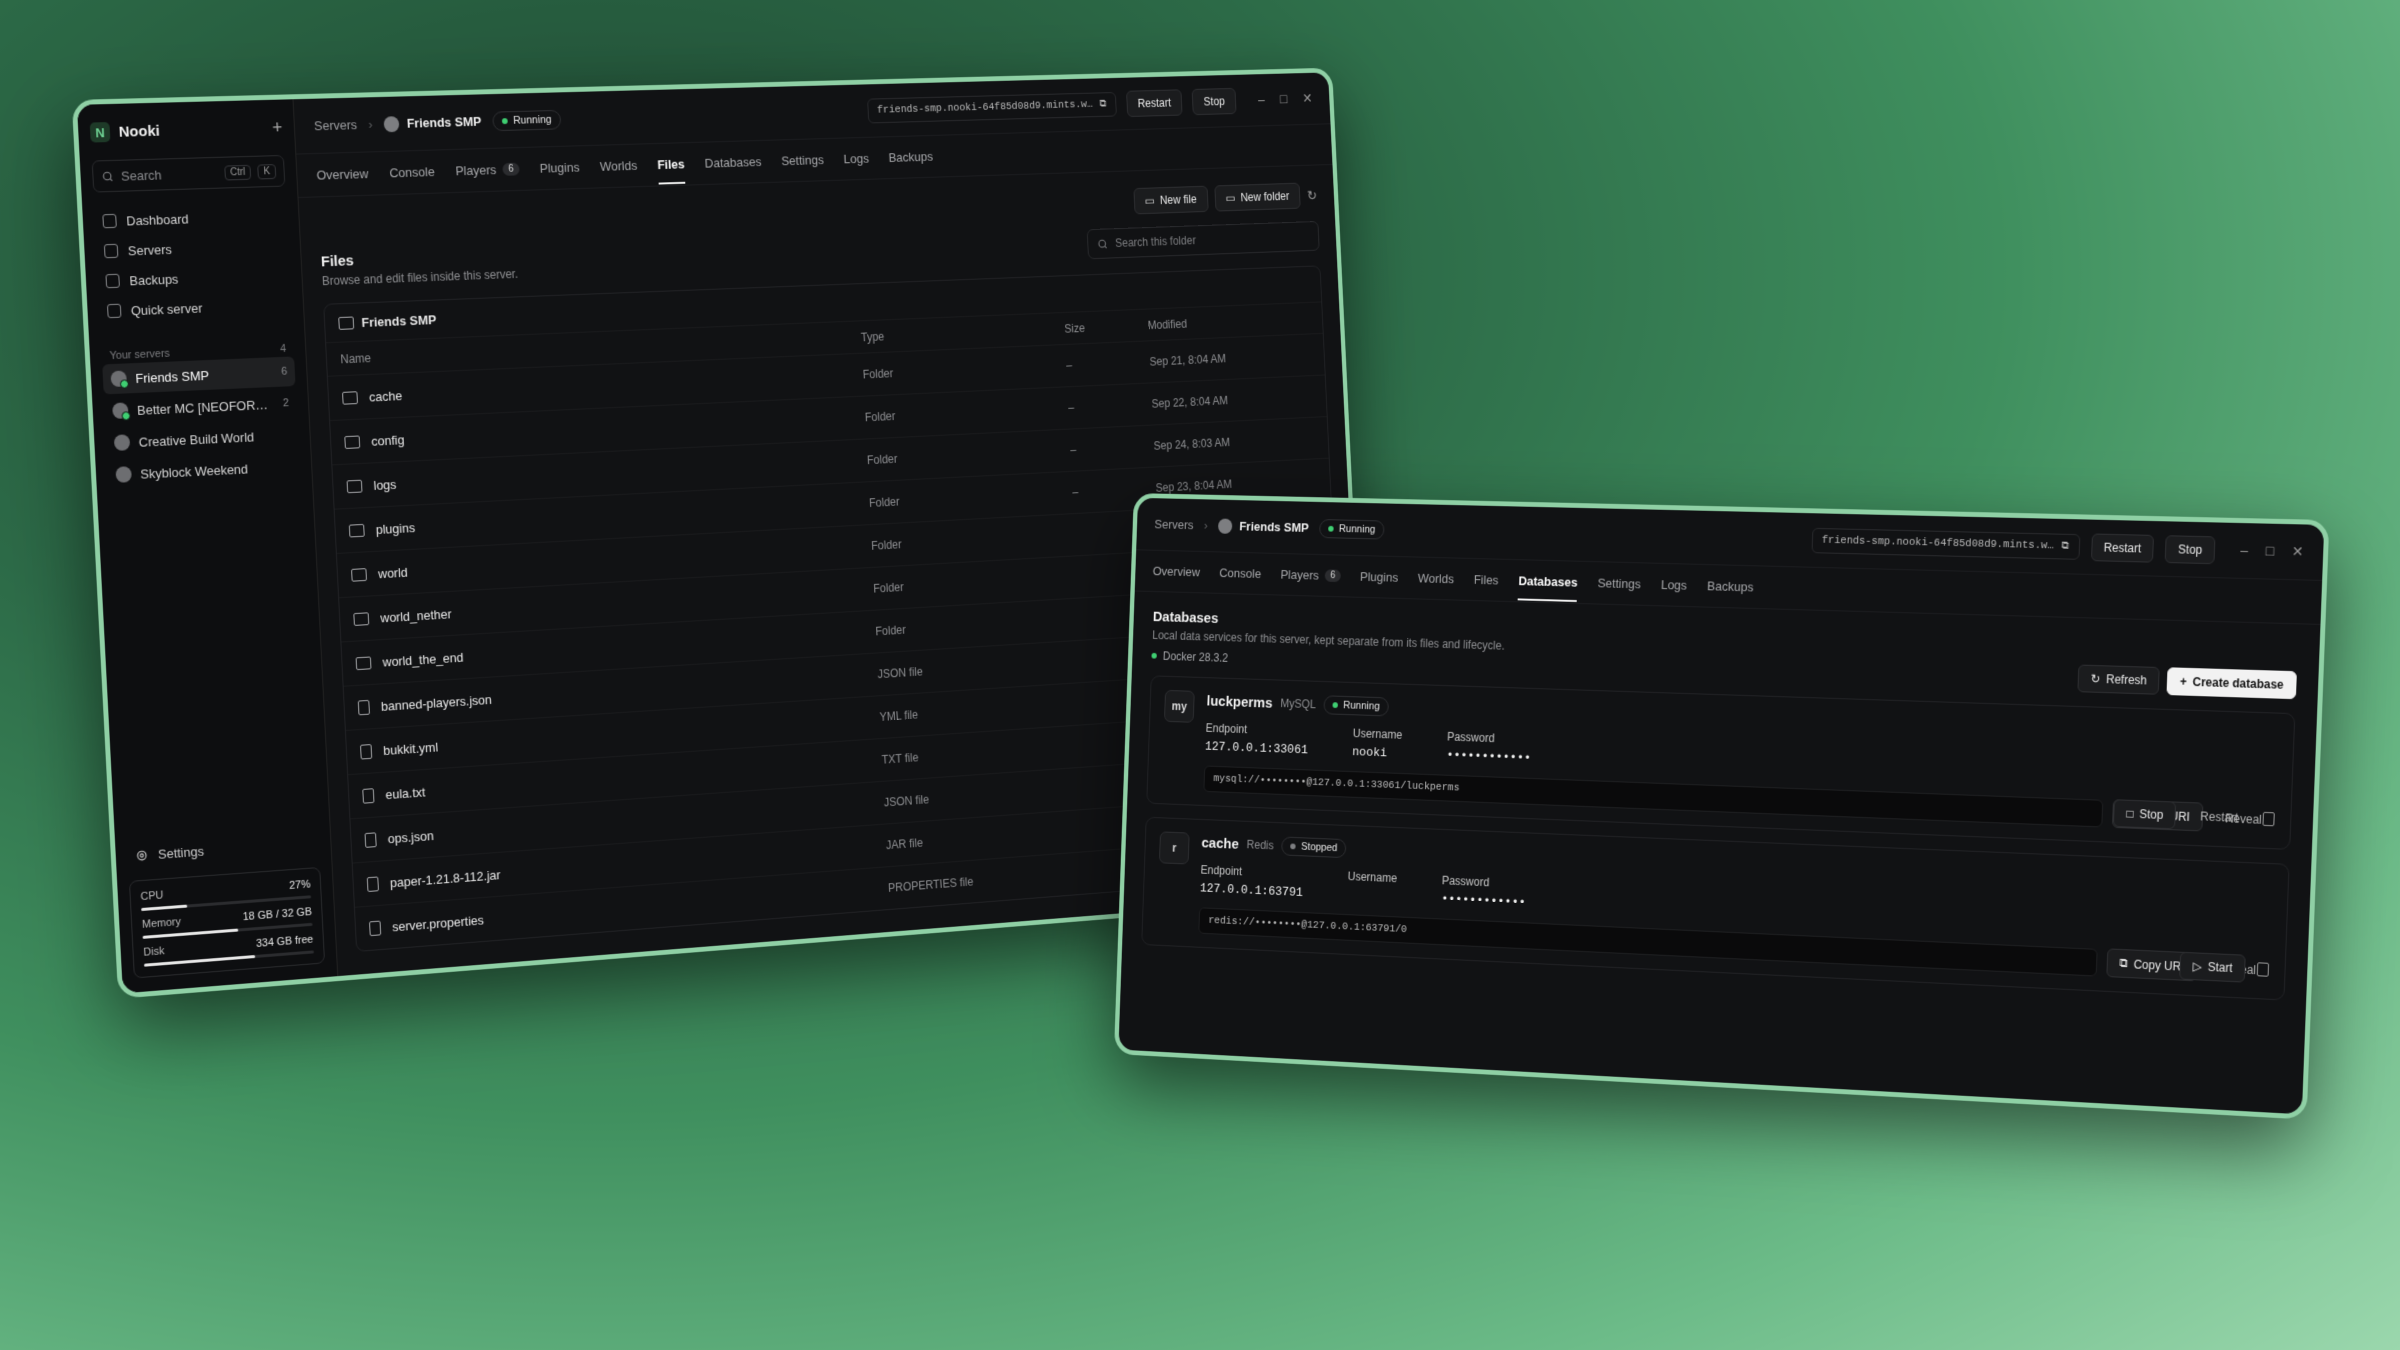  I want to click on create-database-button: + Create database, so click(2232, 683).